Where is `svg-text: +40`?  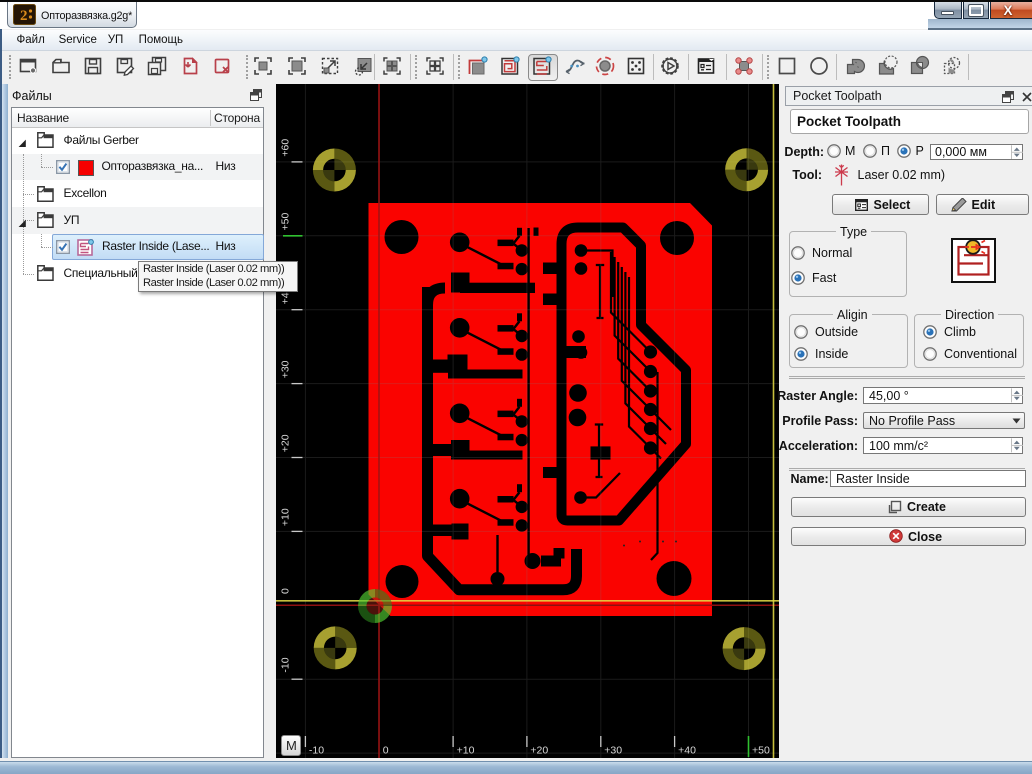
svg-text: +40 is located at coordinates (687, 751).